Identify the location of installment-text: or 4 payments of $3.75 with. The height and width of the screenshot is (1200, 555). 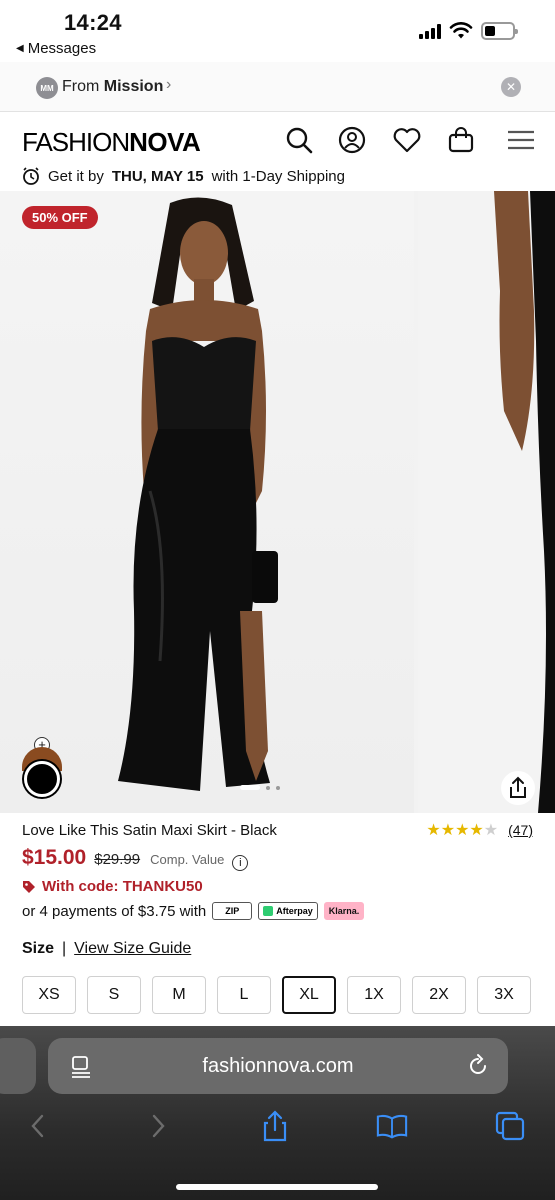
(114, 911).